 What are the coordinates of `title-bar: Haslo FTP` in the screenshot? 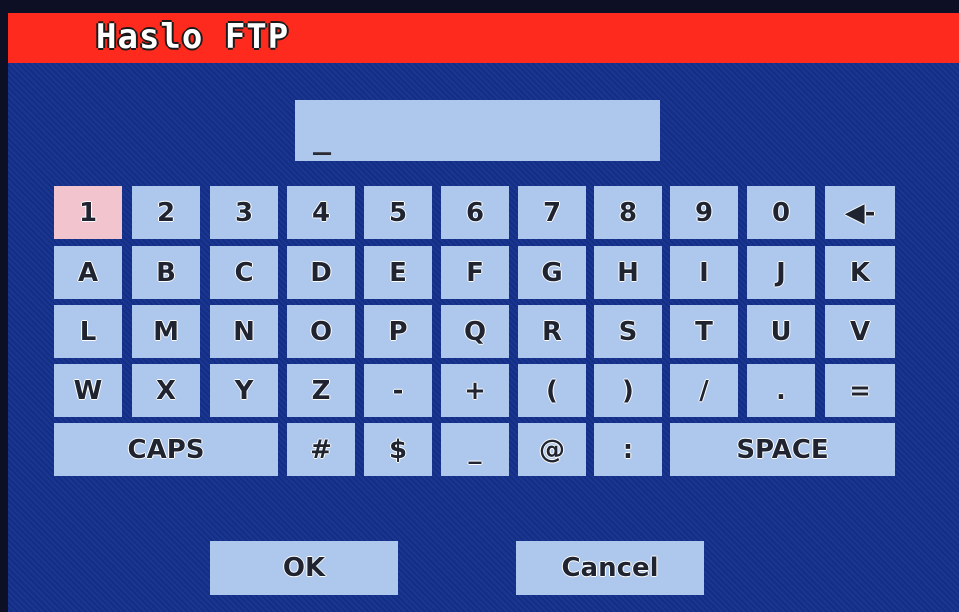 It's located at (483, 38).